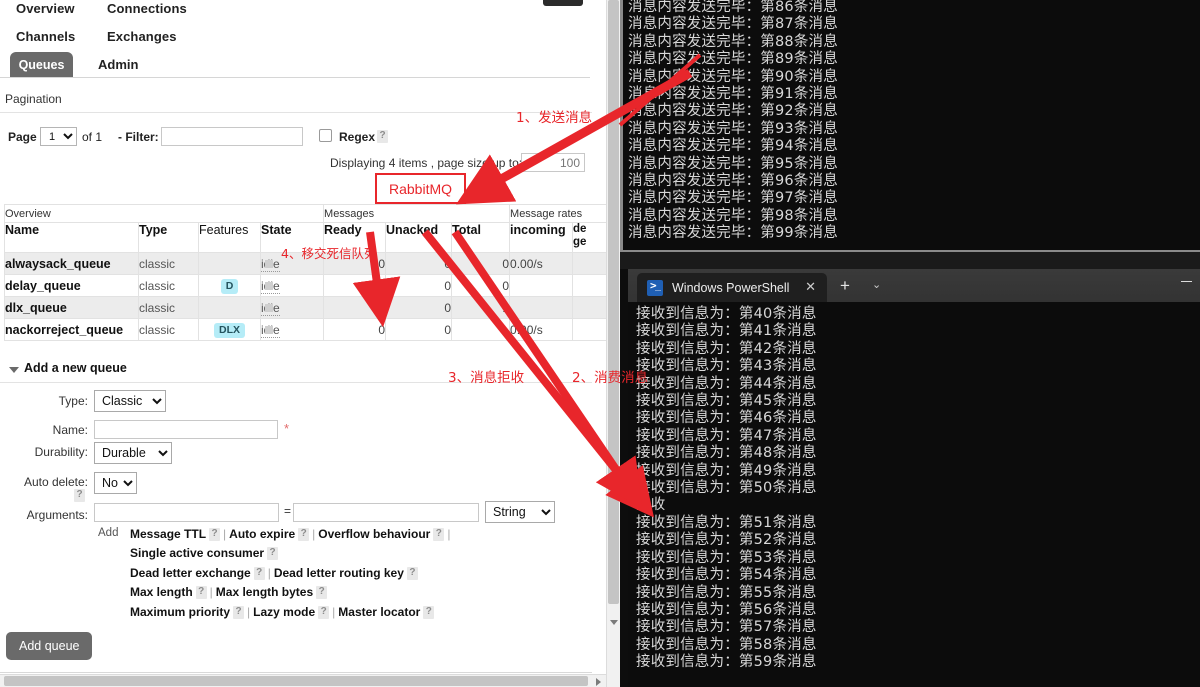 The height and width of the screenshot is (687, 1200). I want to click on console-line: 接收到信息为：第51条消息, so click(726, 522).